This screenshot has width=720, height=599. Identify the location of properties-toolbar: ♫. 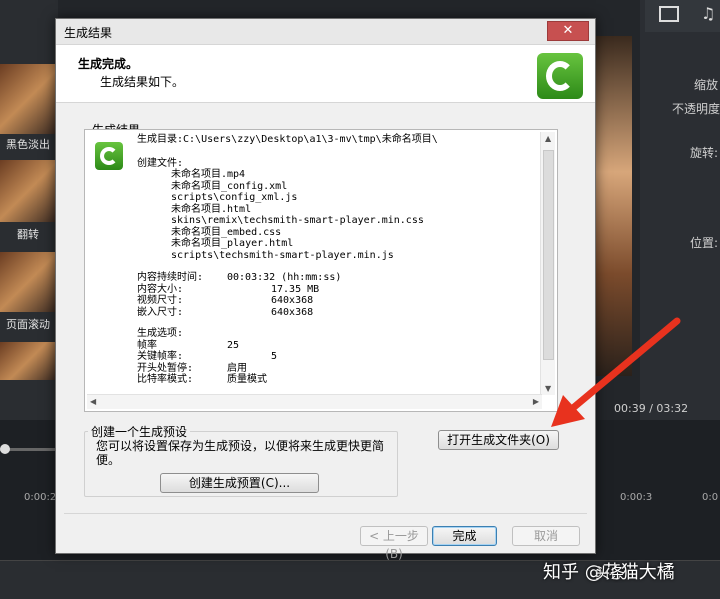
(682, 16).